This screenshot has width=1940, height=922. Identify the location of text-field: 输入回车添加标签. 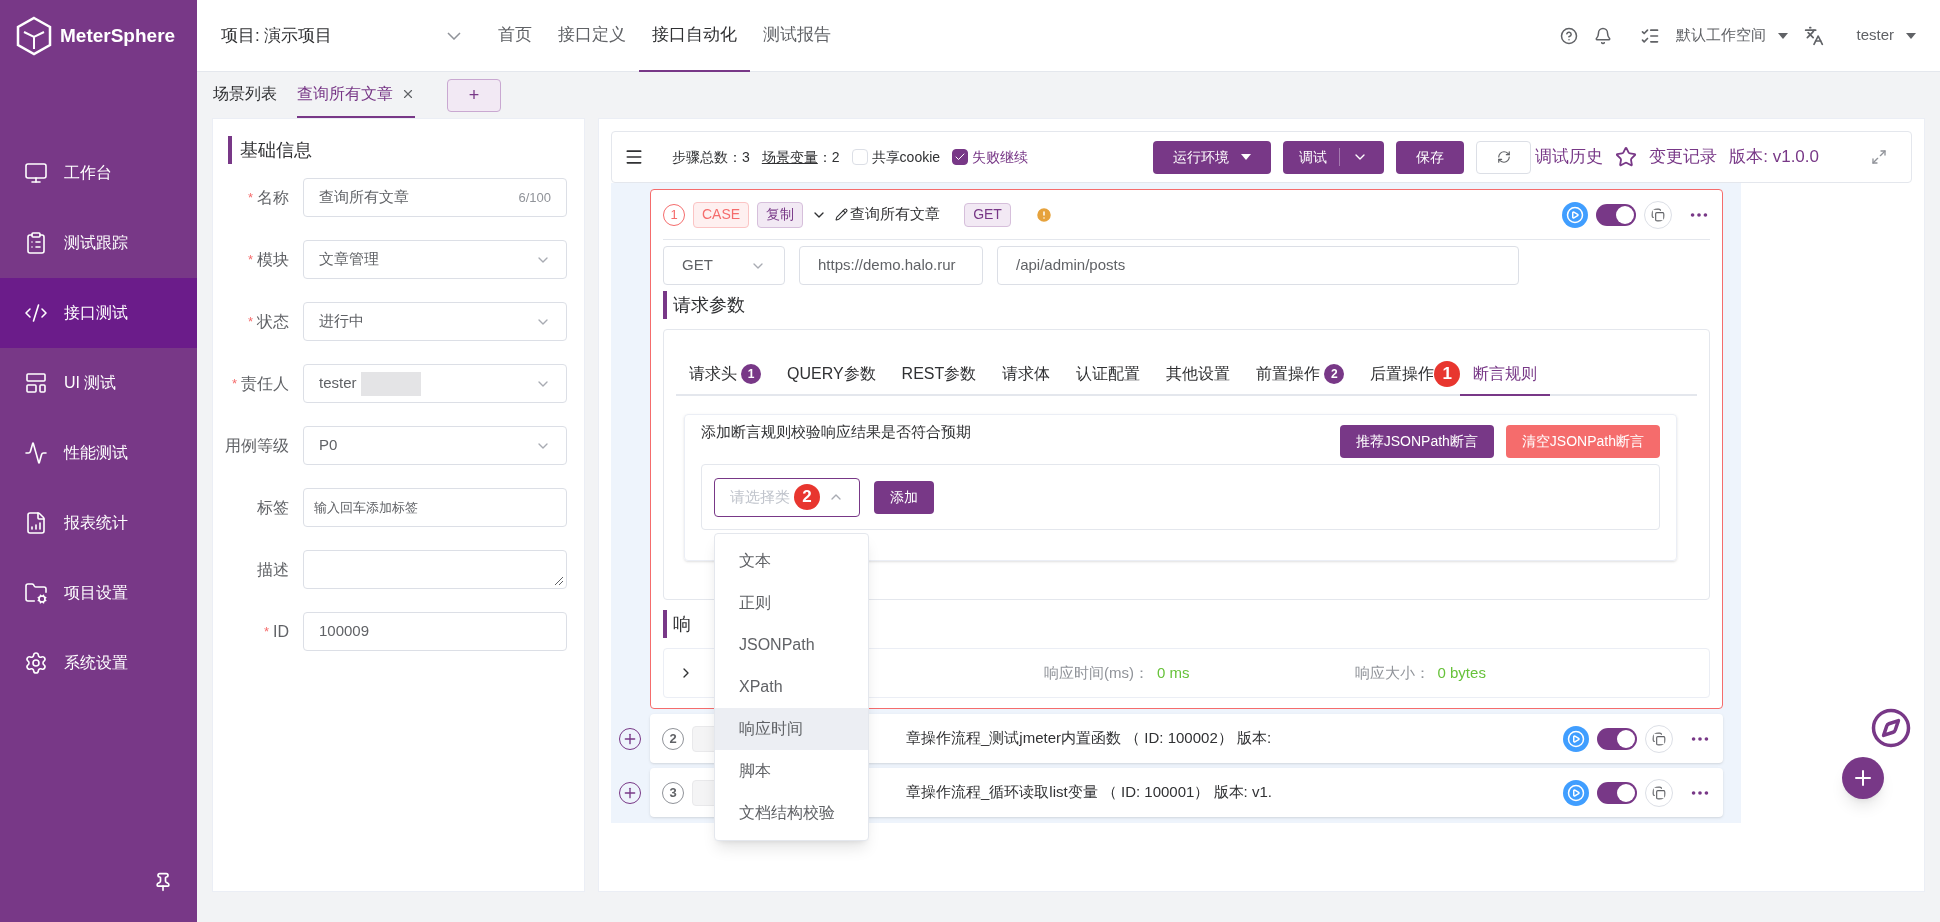
(435, 507).